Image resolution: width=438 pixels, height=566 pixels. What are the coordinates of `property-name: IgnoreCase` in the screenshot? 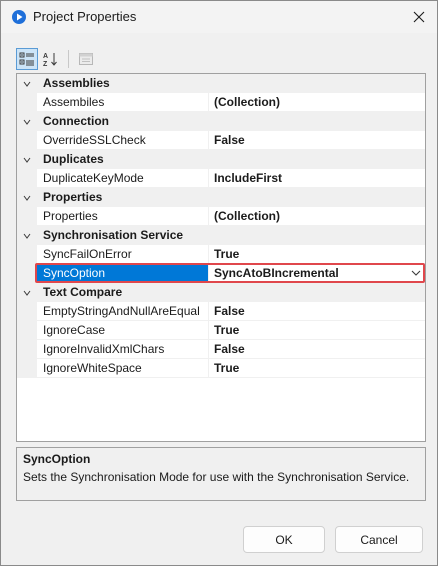 It's located at (123, 330).